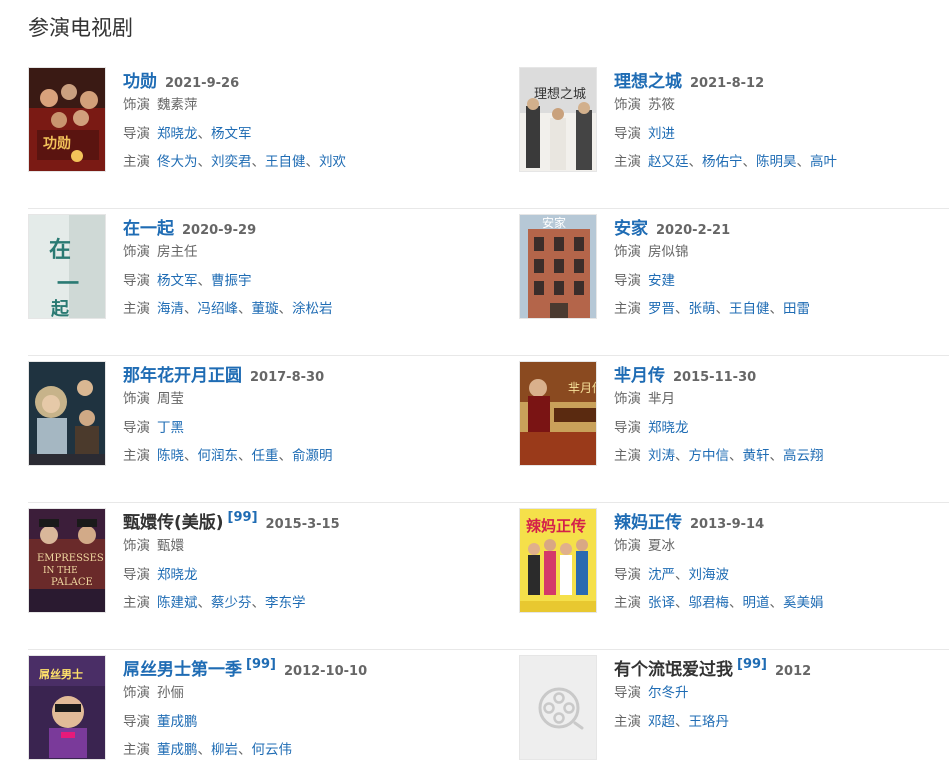 This screenshot has width=949, height=782. What do you see at coordinates (293, 575) in the screenshot?
I see `director-line: 导演 郑晓龙` at bounding box center [293, 575].